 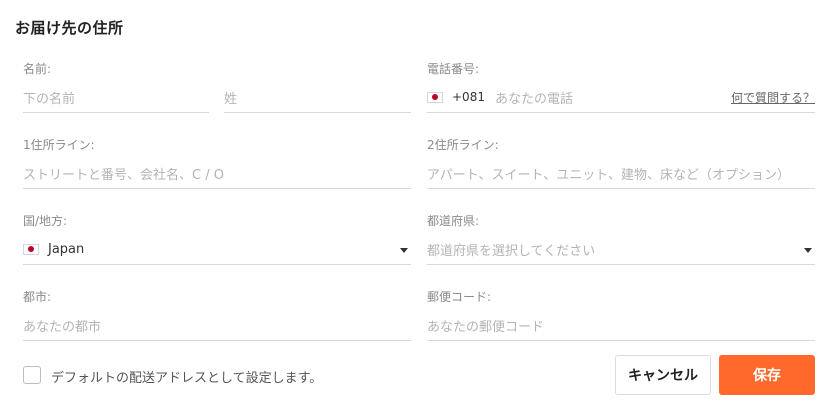 I want to click on cancel-button: キャンセル, so click(x=663, y=375).